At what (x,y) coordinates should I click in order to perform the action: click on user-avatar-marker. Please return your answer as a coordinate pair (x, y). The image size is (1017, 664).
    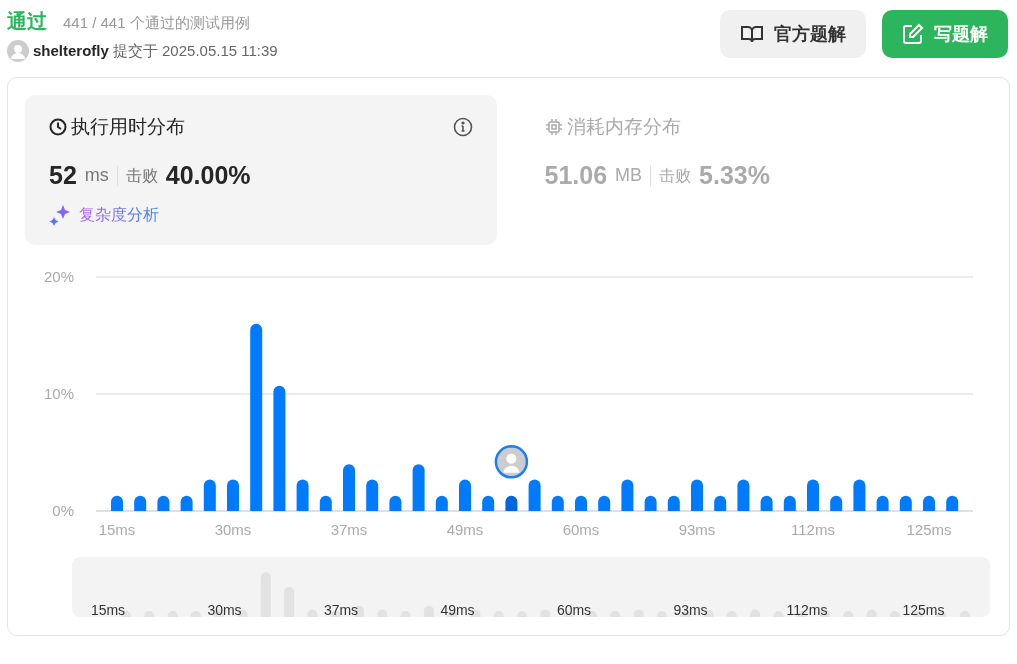
    Looking at the image, I should click on (511, 461).